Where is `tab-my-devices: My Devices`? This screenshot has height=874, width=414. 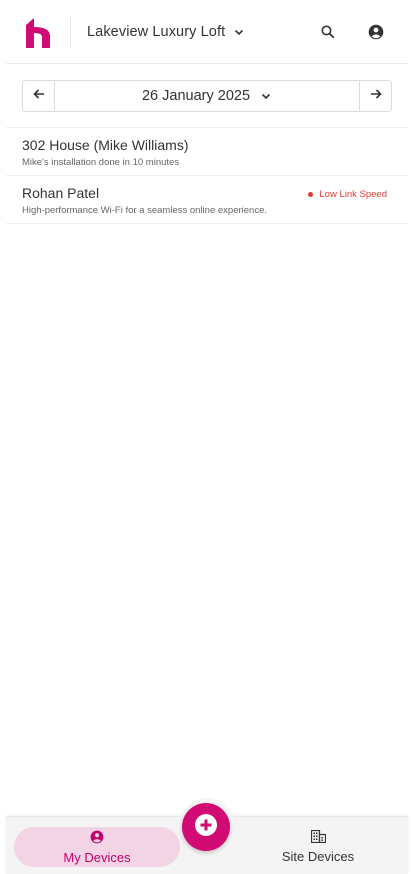 tab-my-devices: My Devices is located at coordinates (97, 847).